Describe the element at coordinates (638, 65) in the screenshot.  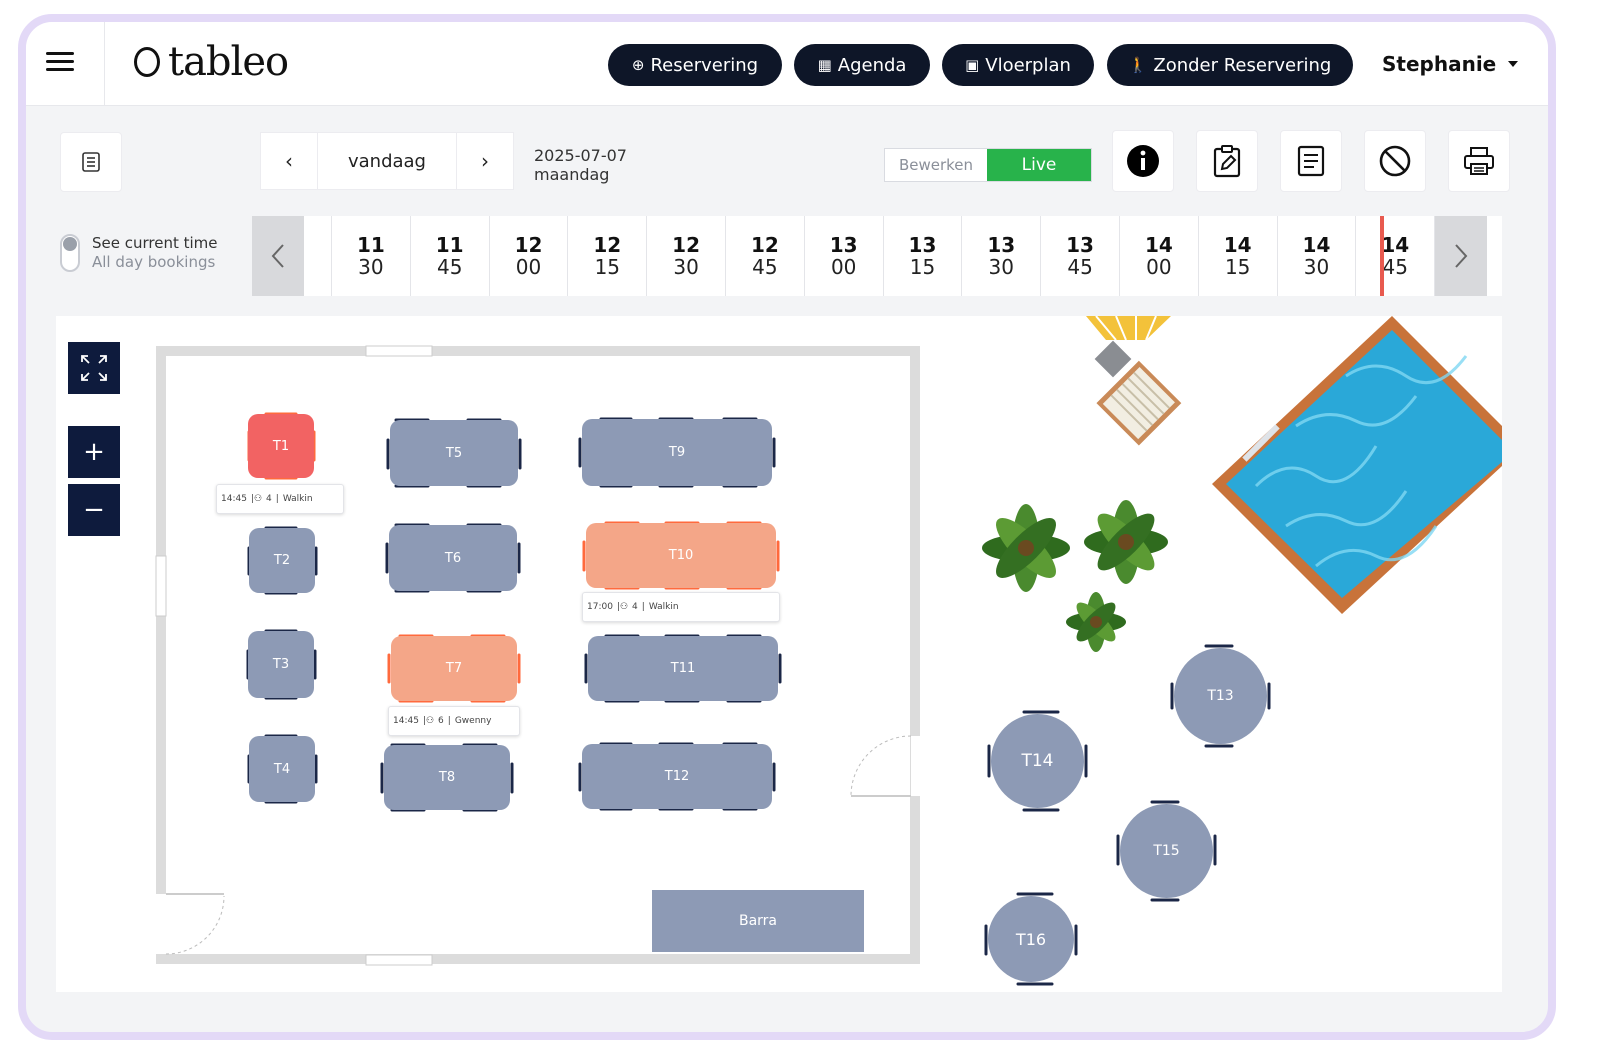
I see `plus-circle-icon: ⊕` at that location.